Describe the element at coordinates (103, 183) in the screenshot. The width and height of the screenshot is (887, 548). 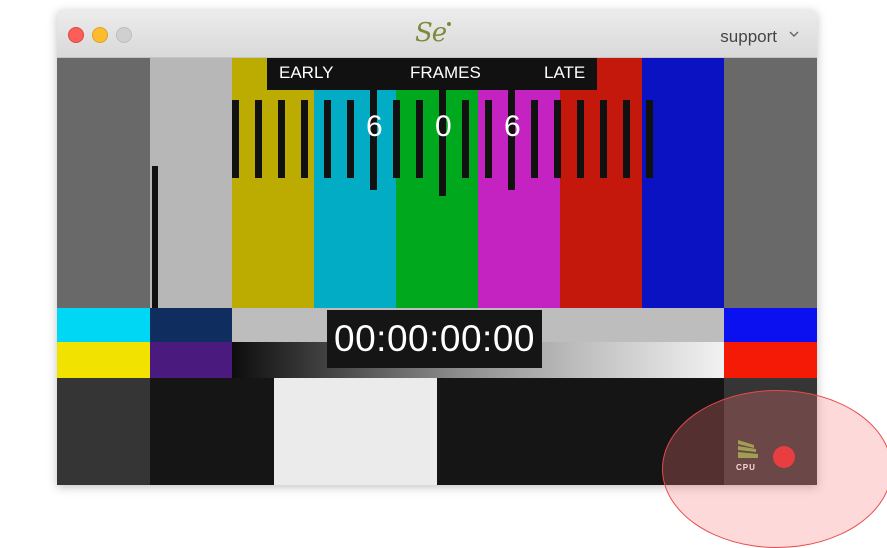
I see `gray-bar-left` at that location.